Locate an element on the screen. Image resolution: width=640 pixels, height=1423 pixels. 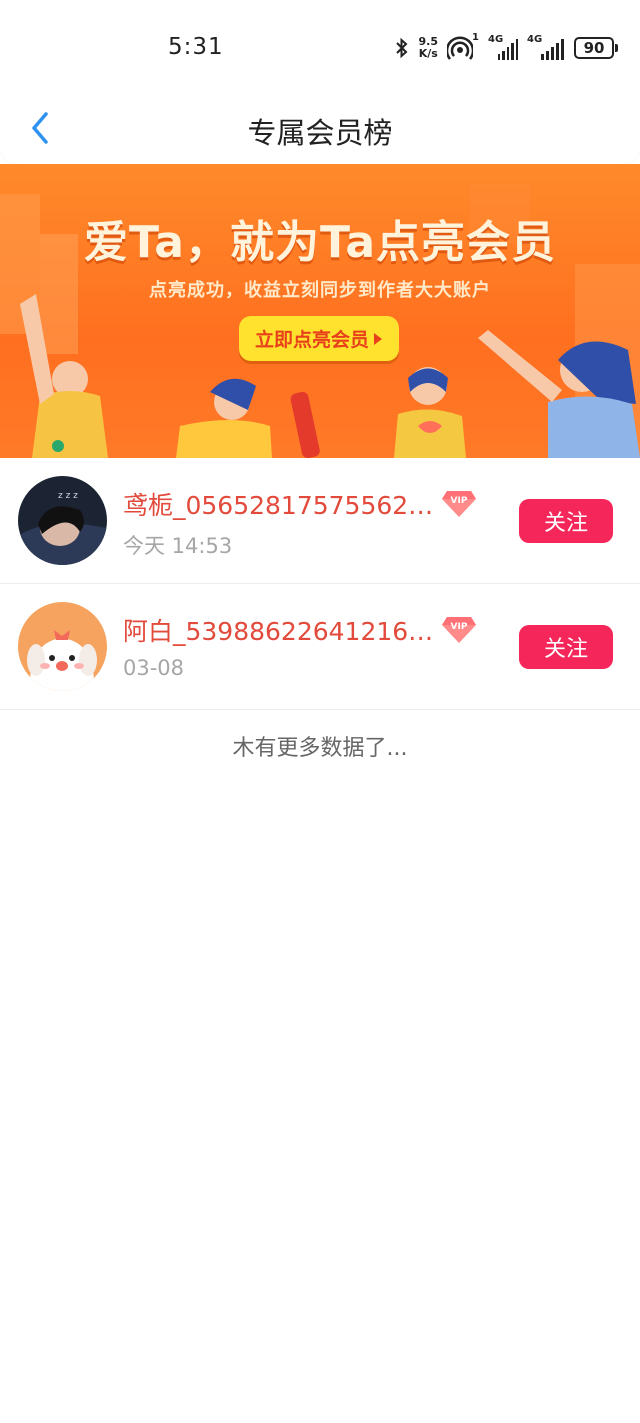
status-icons: 9.5 K/s 1 4G 4G 90 is located at coordinates (506, 48).